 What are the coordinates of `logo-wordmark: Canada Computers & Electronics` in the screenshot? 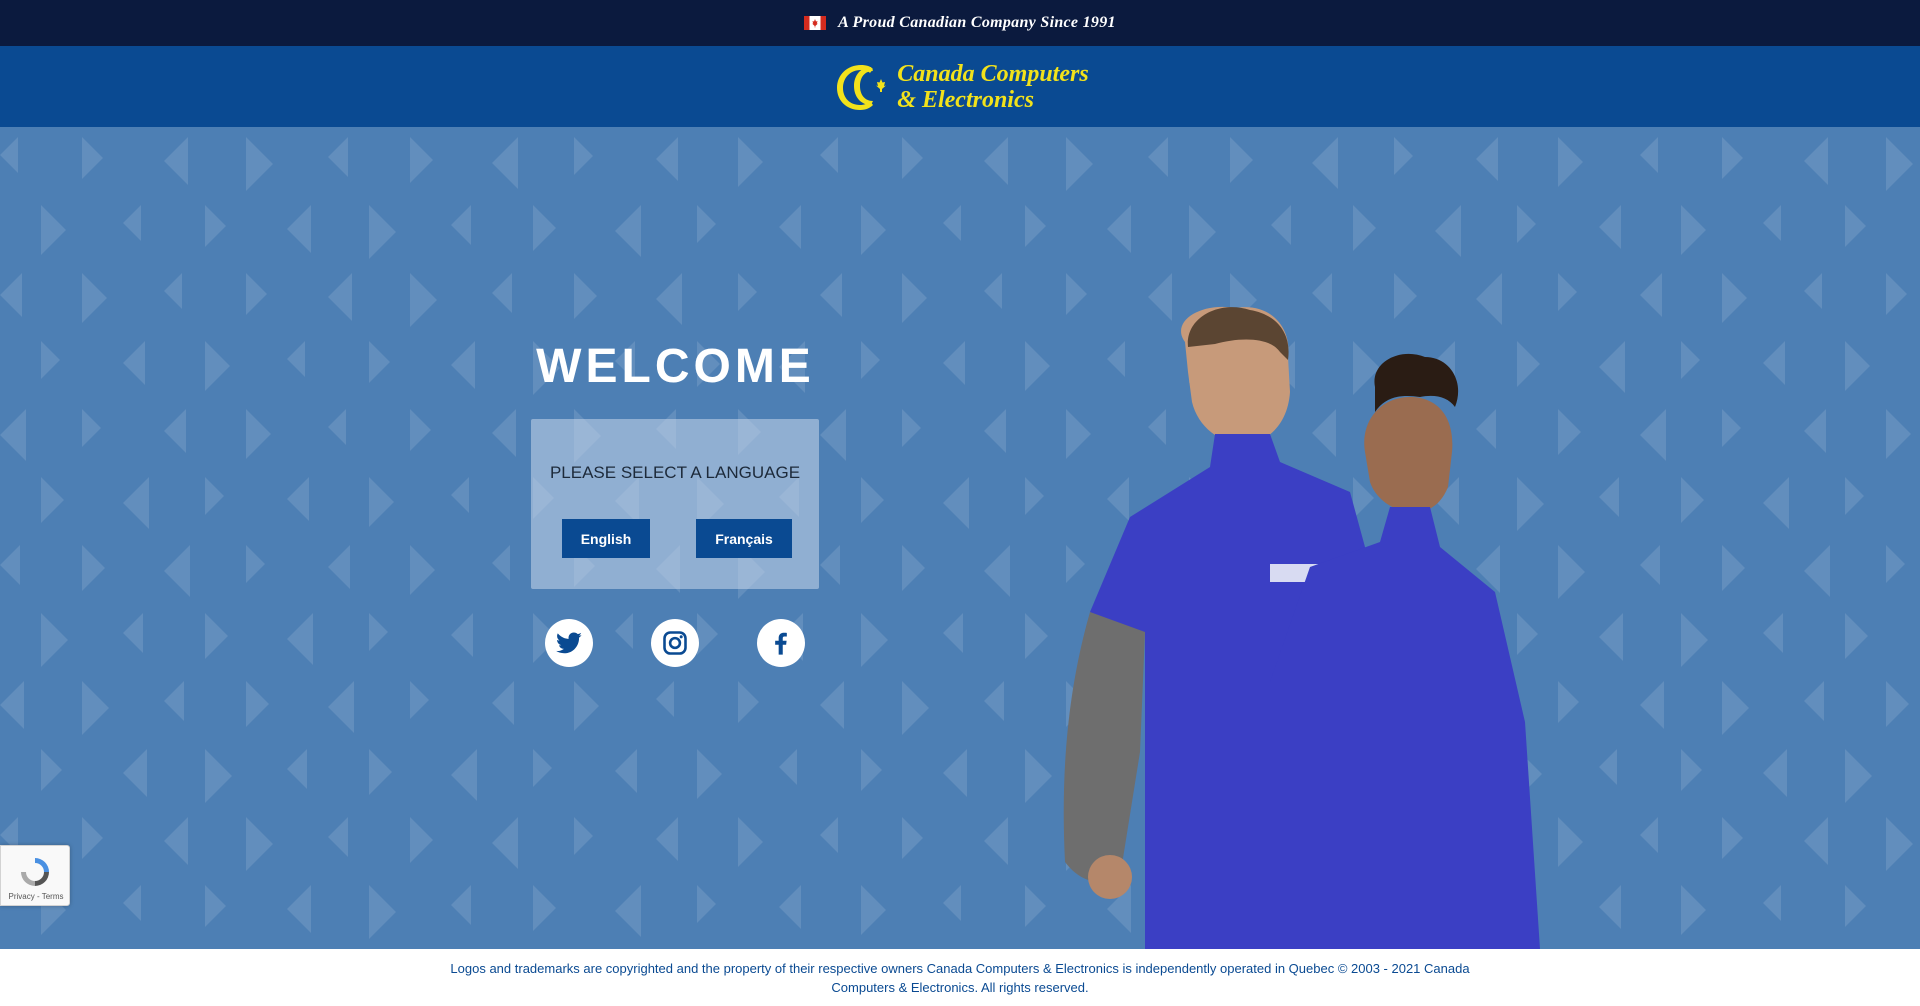 It's located at (992, 87).